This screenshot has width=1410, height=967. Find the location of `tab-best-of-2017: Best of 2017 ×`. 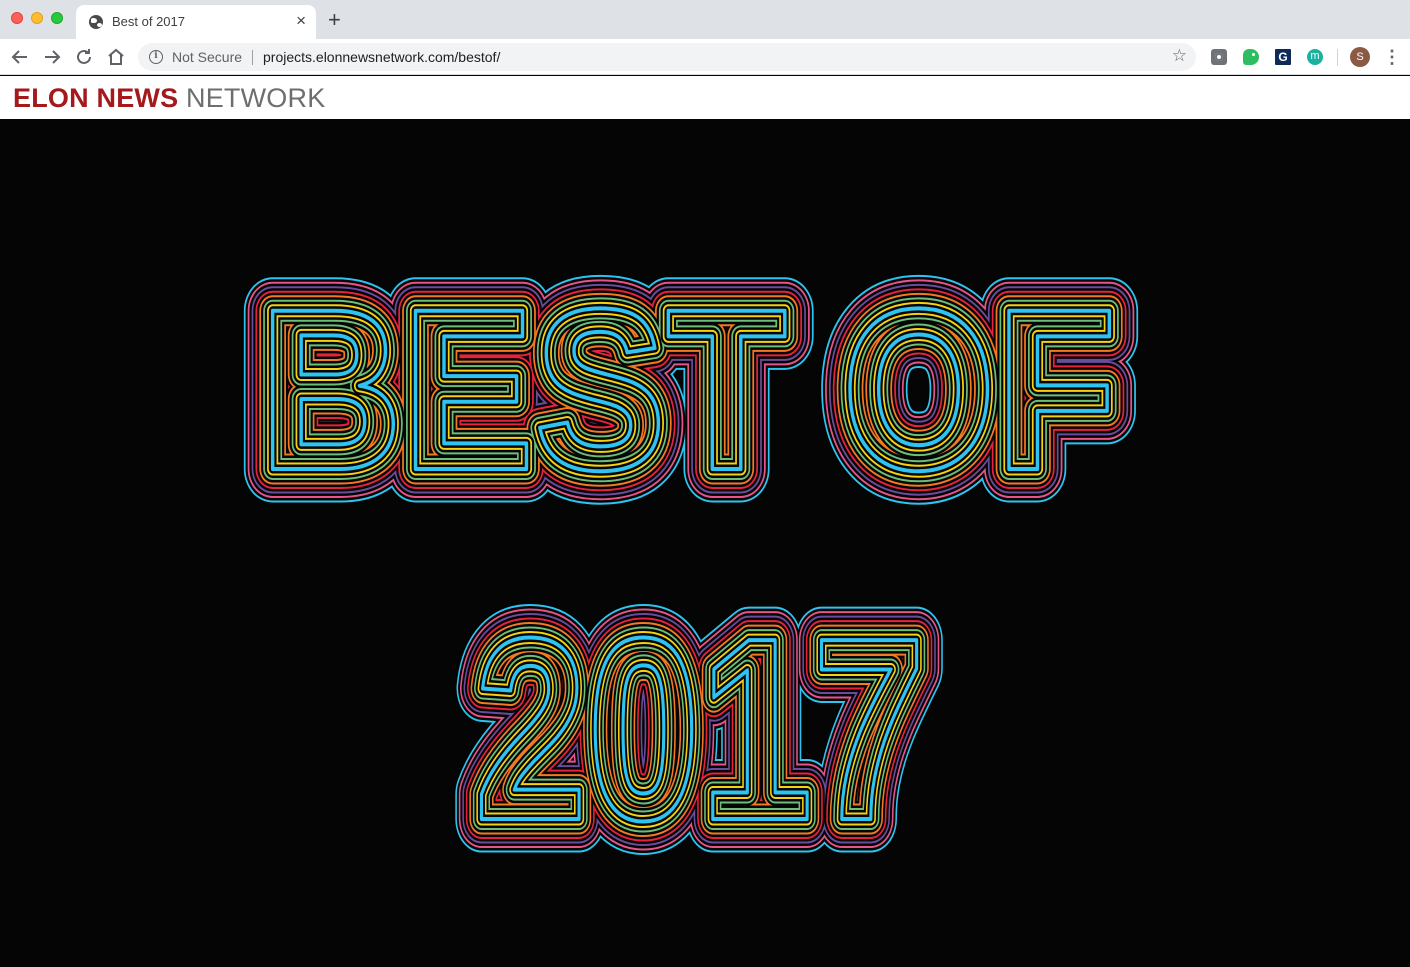

tab-best-of-2017: Best of 2017 × is located at coordinates (196, 22).